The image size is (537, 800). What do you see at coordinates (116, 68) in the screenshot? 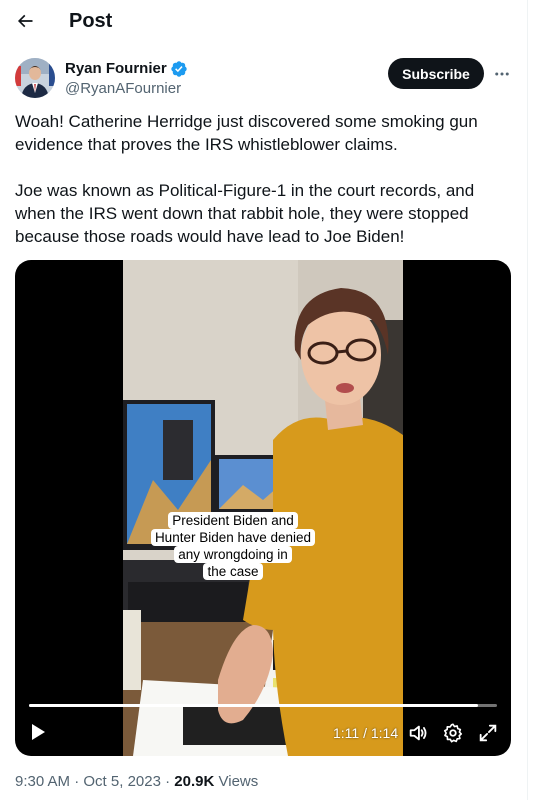
I see `author-name-text: Ryan Fournier` at bounding box center [116, 68].